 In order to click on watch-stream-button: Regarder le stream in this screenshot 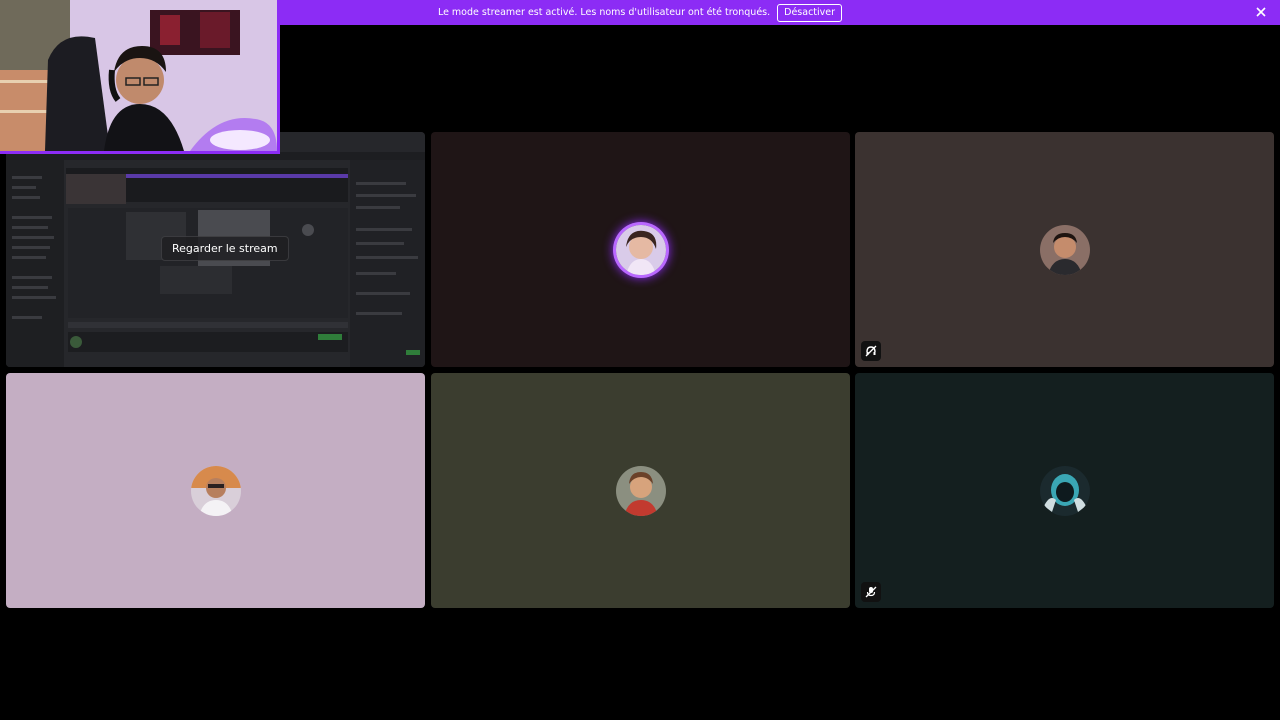, I will do `click(225, 248)`.